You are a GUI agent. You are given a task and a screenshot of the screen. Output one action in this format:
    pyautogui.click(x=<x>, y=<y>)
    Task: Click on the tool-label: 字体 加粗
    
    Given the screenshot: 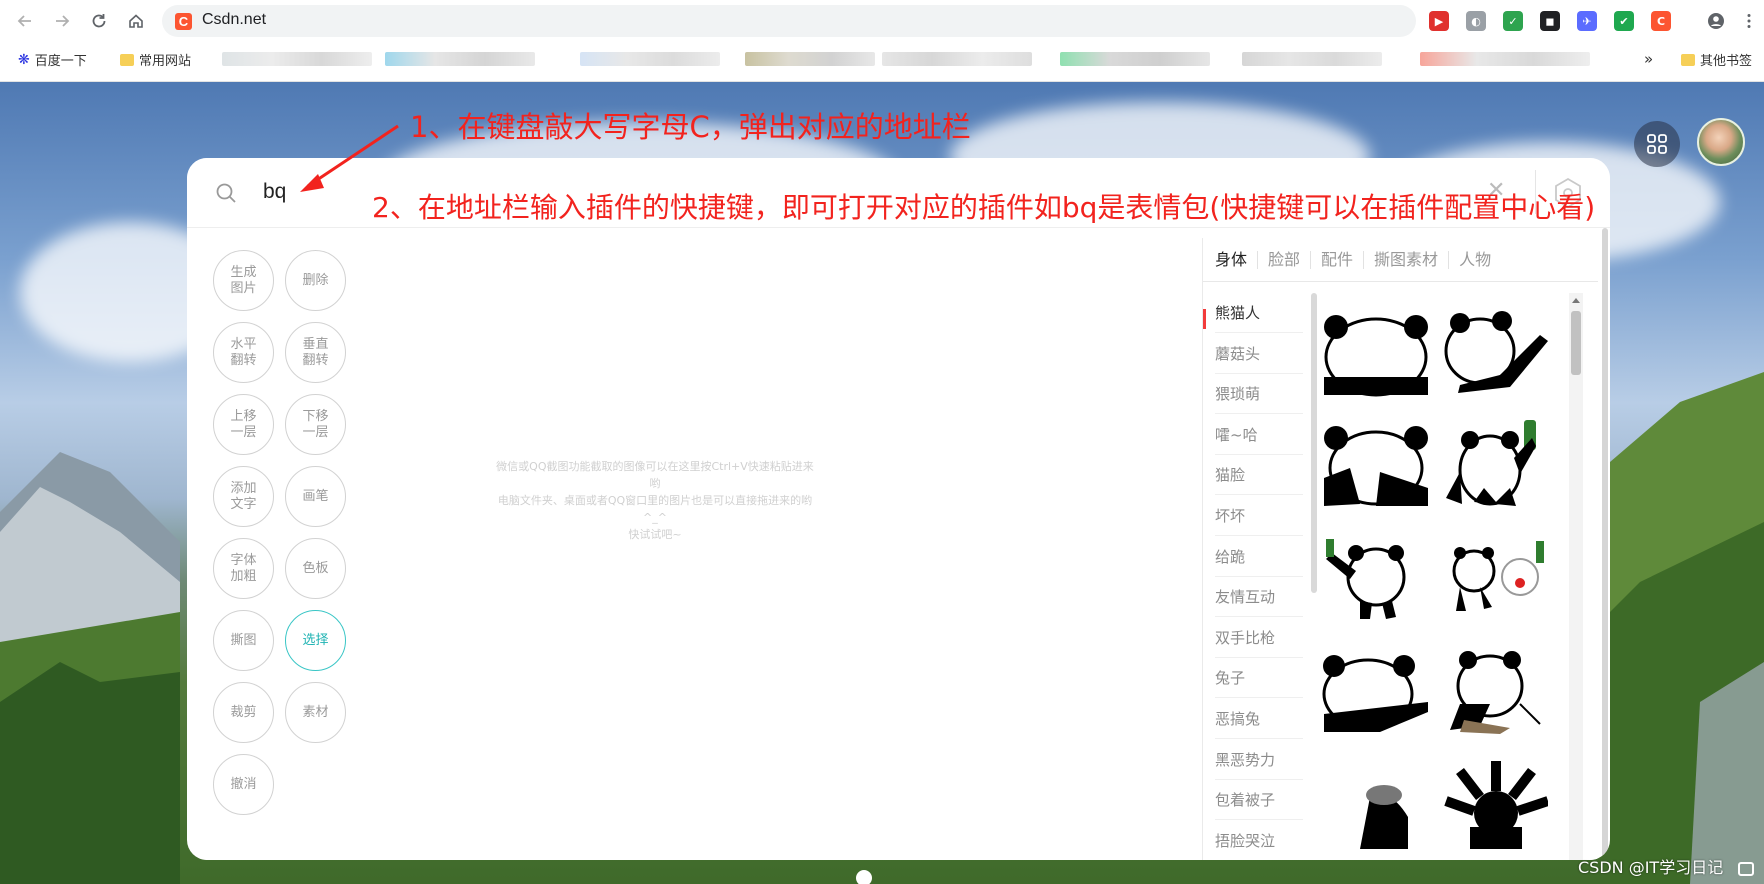 What is the action you would take?
    pyautogui.click(x=243, y=568)
    